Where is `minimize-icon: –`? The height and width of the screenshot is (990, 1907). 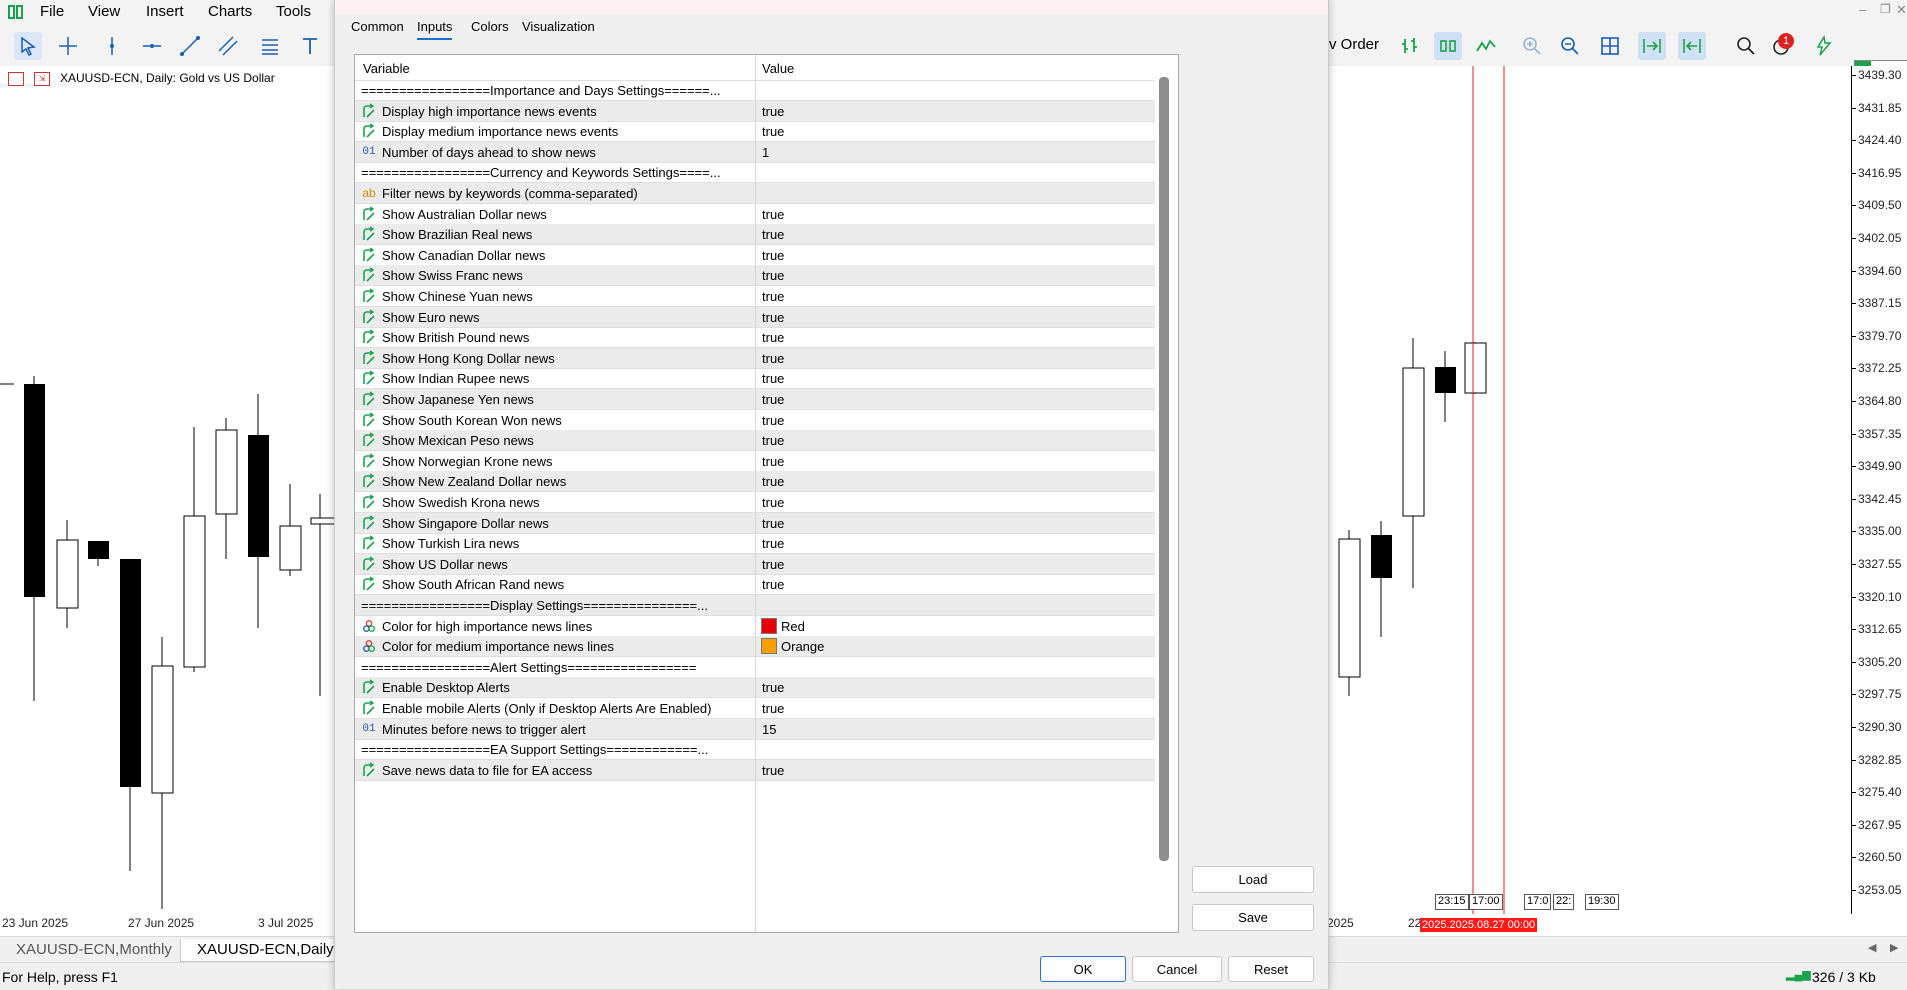
minimize-icon: – is located at coordinates (1862, 9).